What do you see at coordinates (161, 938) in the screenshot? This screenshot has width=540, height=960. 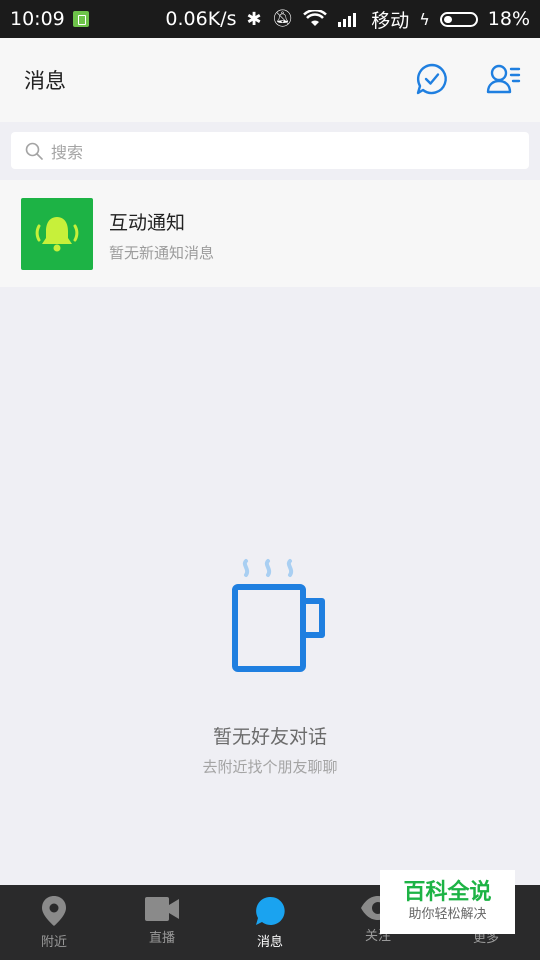 I see `nav-label: 直播` at bounding box center [161, 938].